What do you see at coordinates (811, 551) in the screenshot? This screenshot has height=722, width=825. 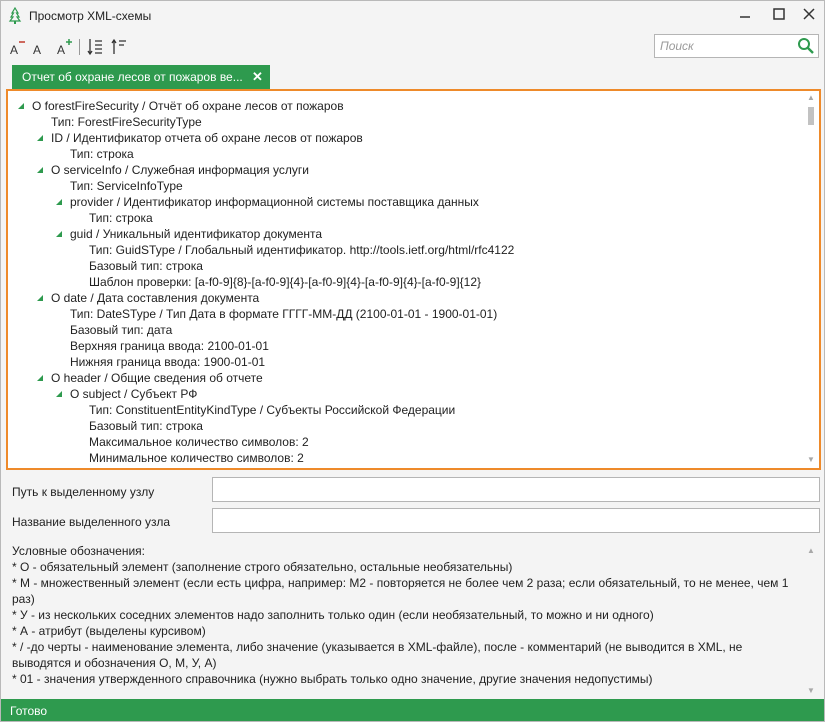 I see `legend-scroll-up-icon: ▲` at bounding box center [811, 551].